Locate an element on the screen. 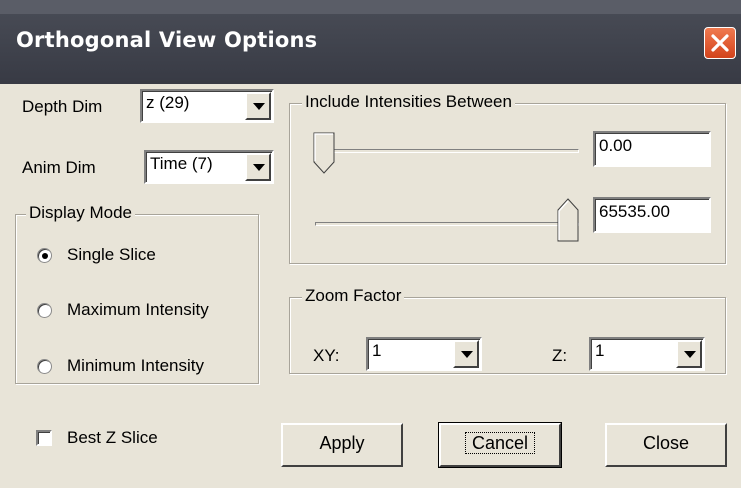 The height and width of the screenshot is (488, 741). single-slice-label: Single Slice is located at coordinates (111, 255).